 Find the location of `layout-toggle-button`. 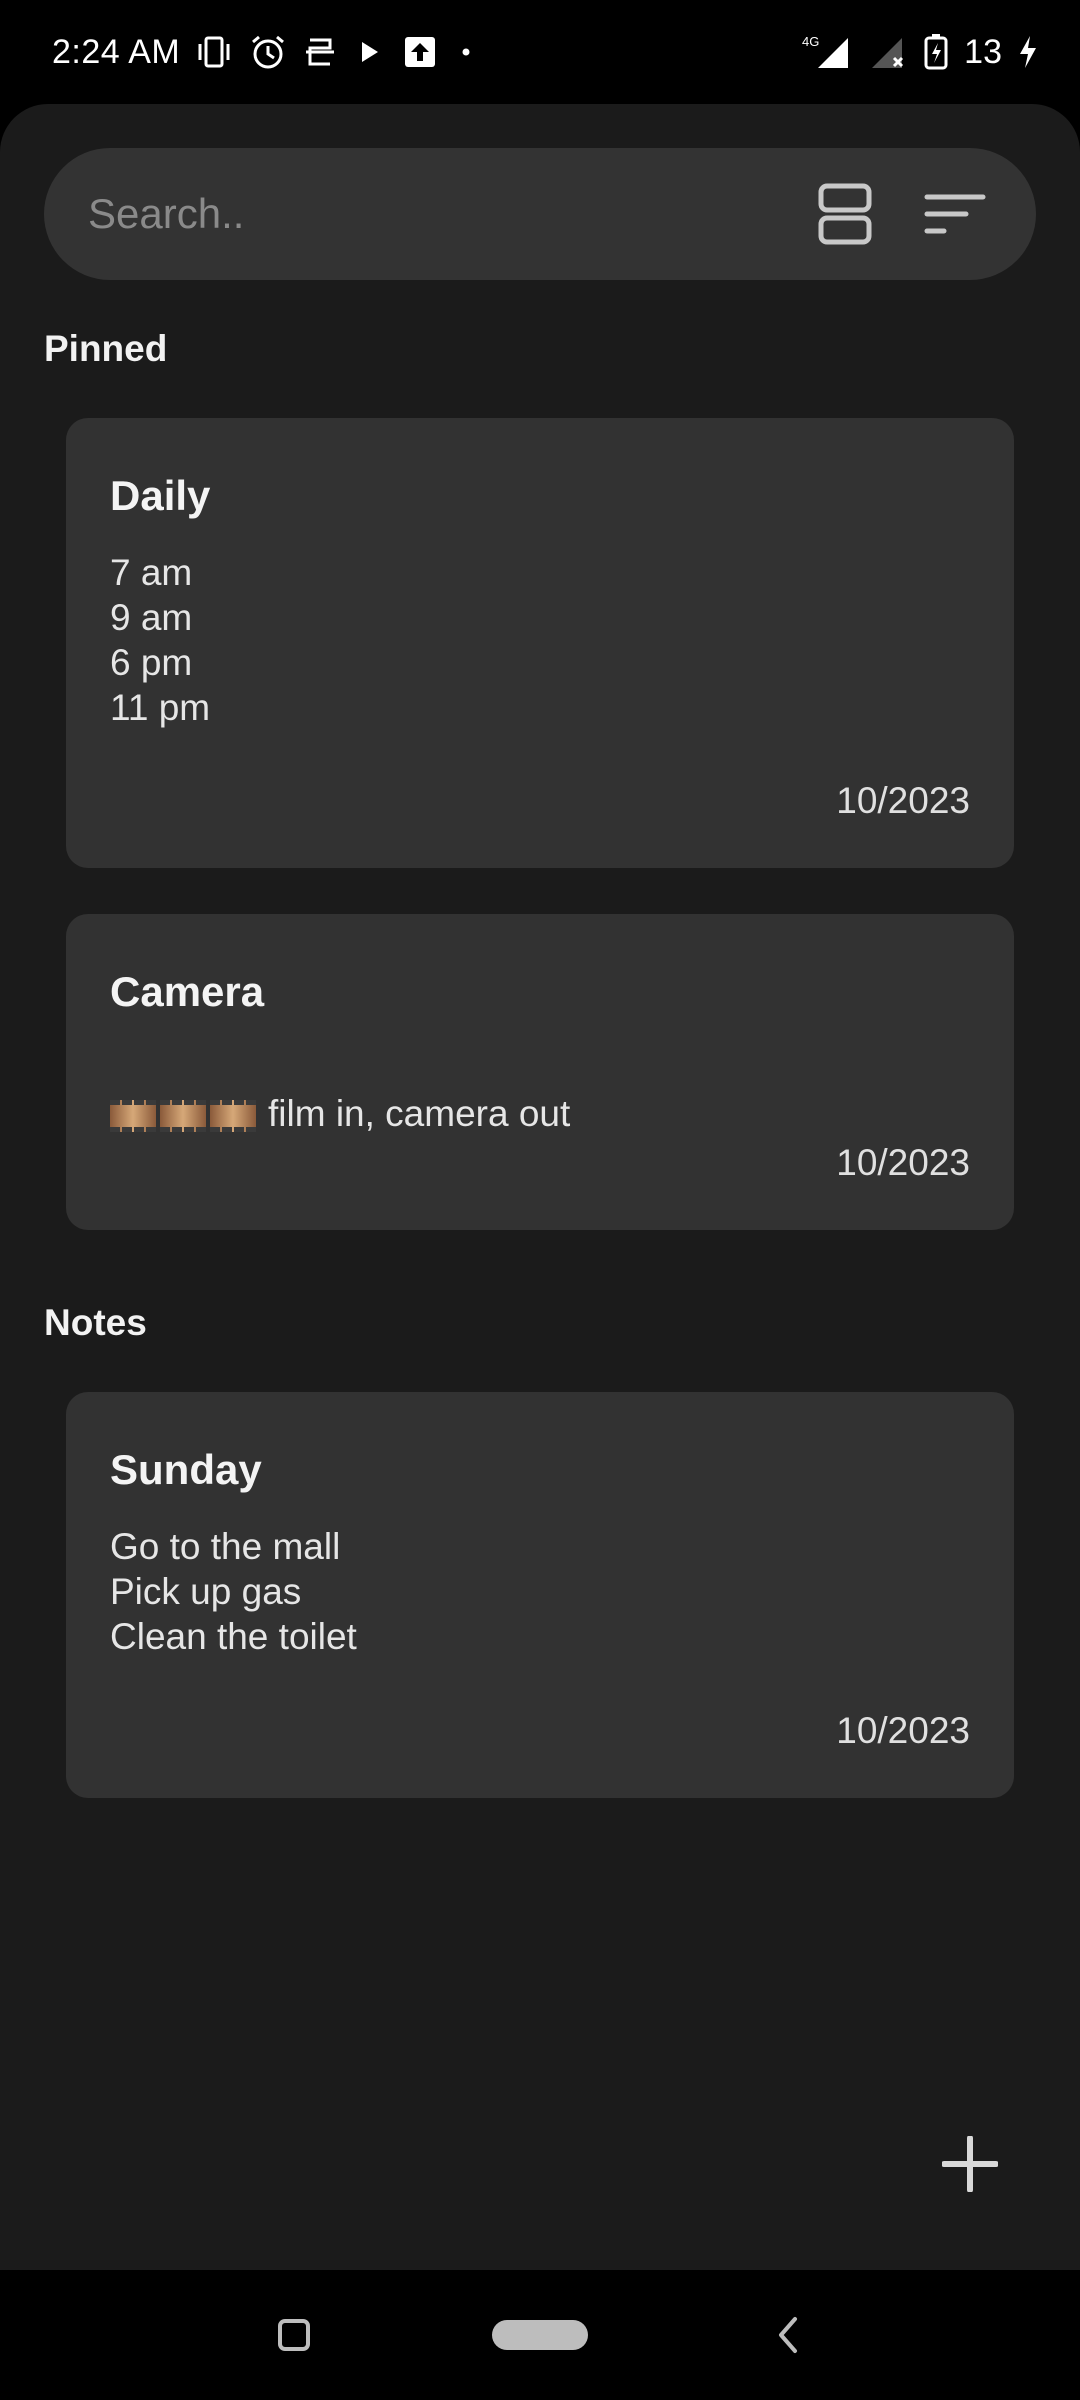

layout-toggle-button is located at coordinates (845, 214).